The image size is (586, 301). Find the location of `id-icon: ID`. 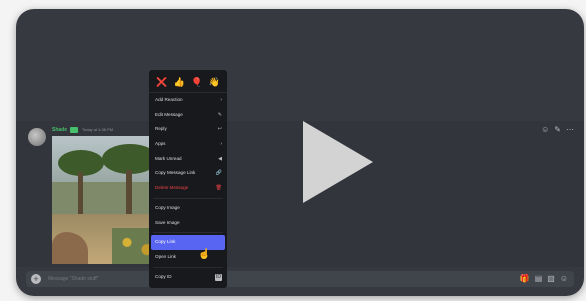

id-icon: ID is located at coordinates (218, 277).